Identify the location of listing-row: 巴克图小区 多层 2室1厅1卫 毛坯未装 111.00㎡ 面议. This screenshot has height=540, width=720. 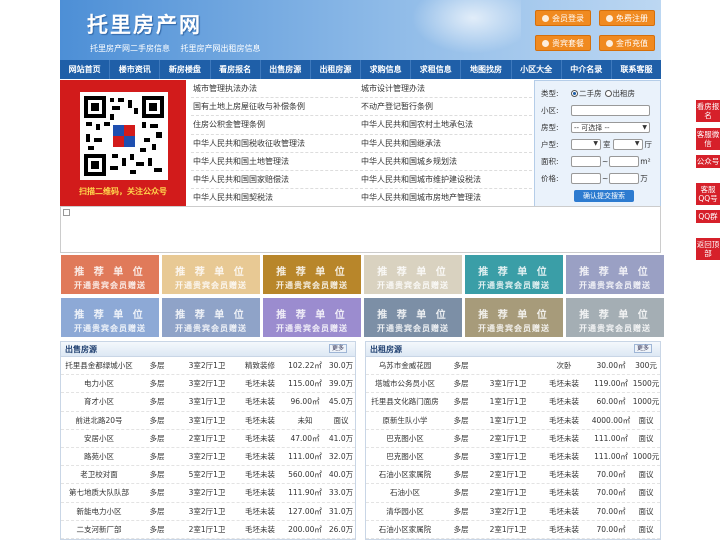
(513, 439).